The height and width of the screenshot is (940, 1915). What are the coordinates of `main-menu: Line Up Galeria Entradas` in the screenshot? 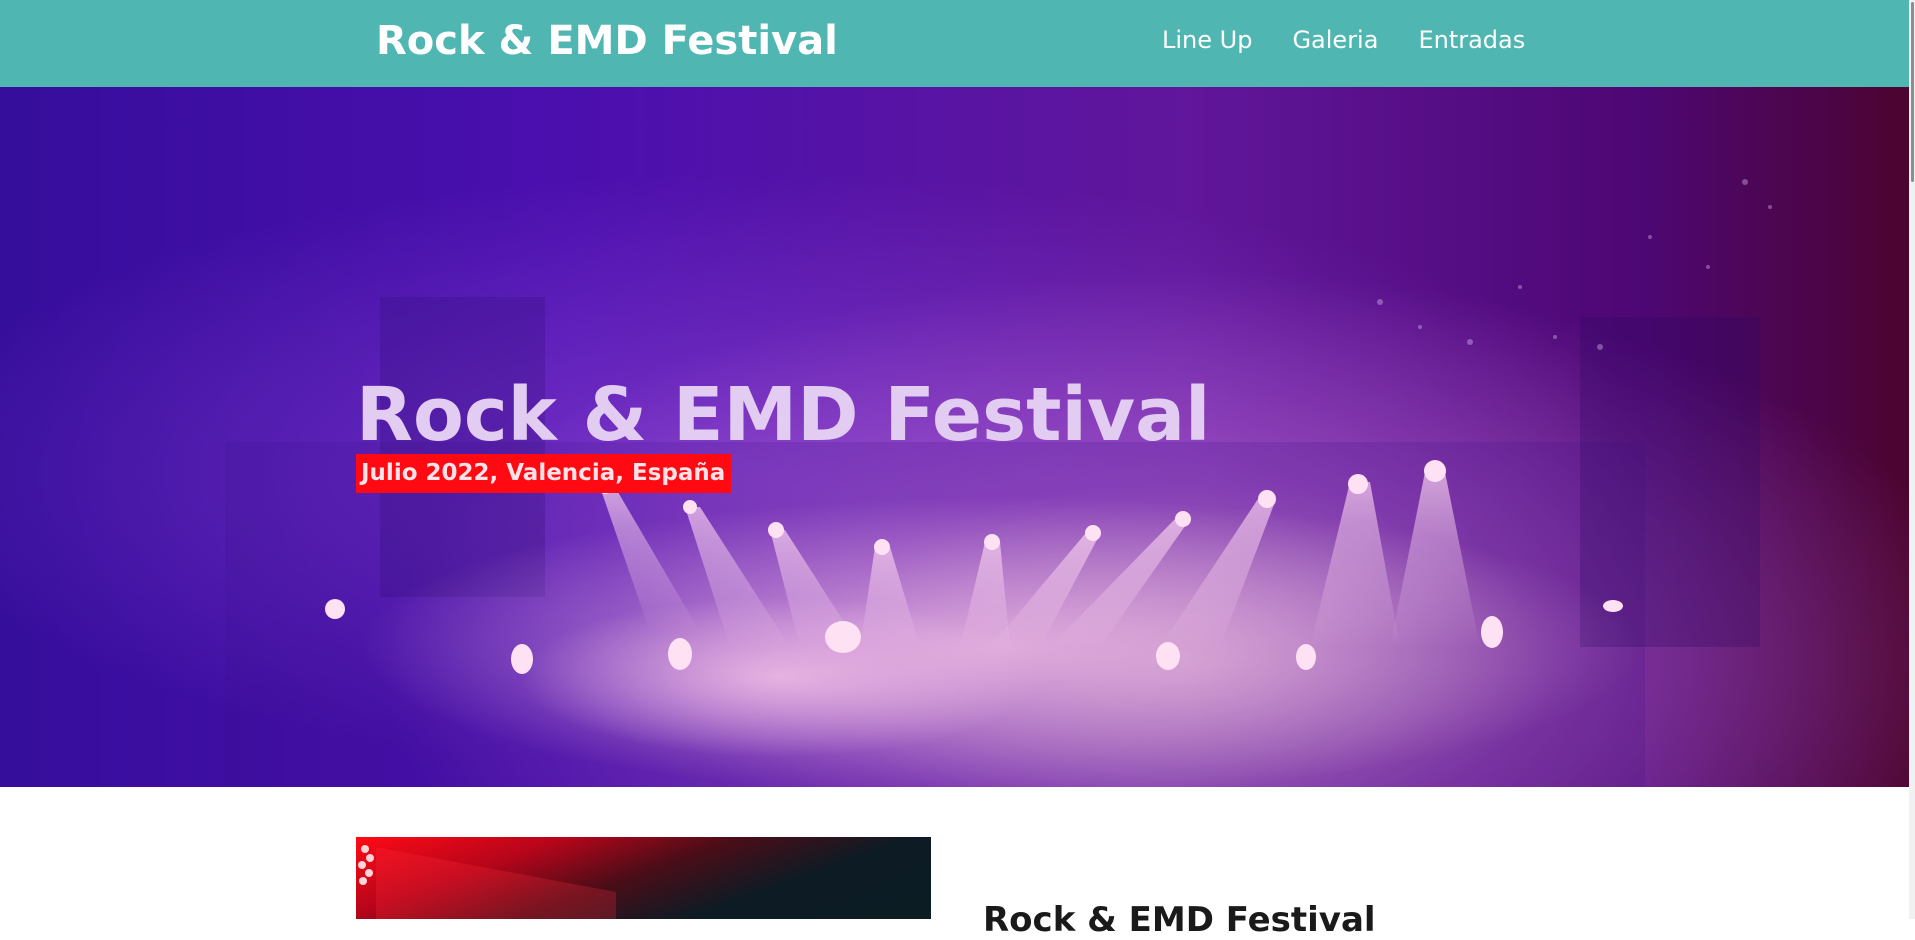 It's located at (1343, 40).